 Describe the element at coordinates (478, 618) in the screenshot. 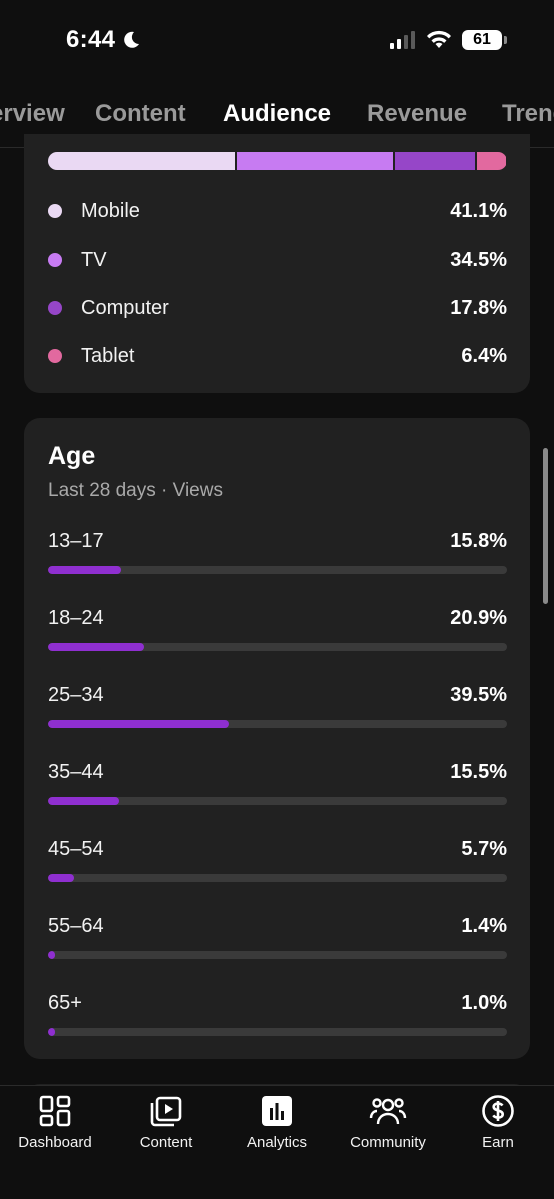

I see `age-percent: 20.9%` at that location.